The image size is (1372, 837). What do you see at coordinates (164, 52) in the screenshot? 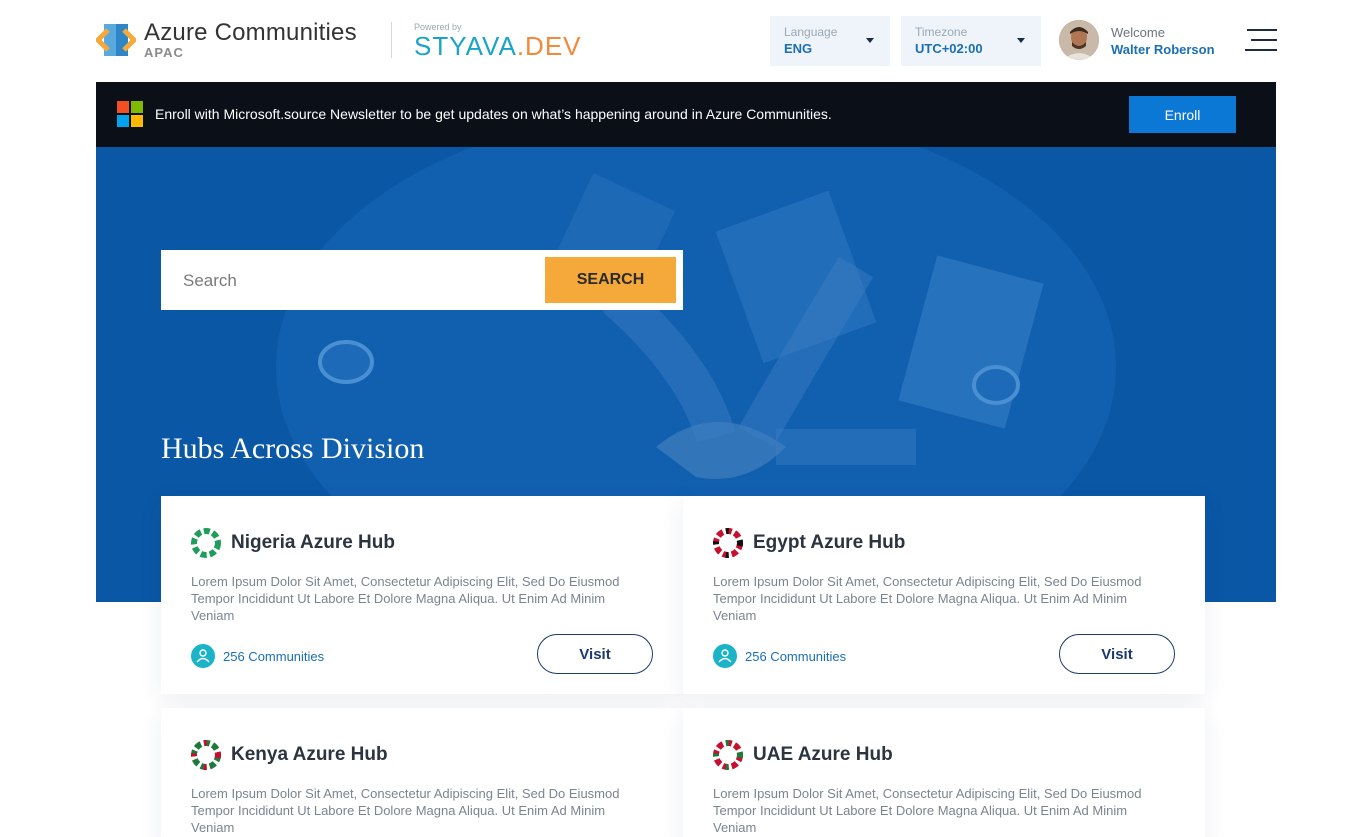
I see `logo-subtitle: APAC` at bounding box center [164, 52].